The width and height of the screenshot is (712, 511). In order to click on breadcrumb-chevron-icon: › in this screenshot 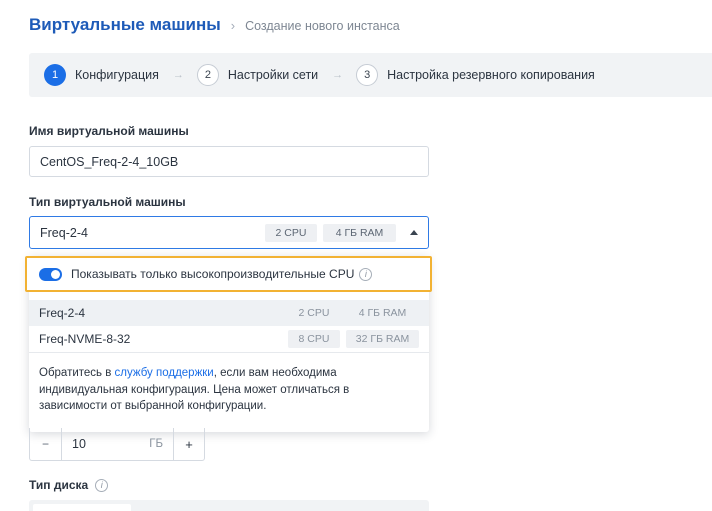, I will do `click(233, 25)`.